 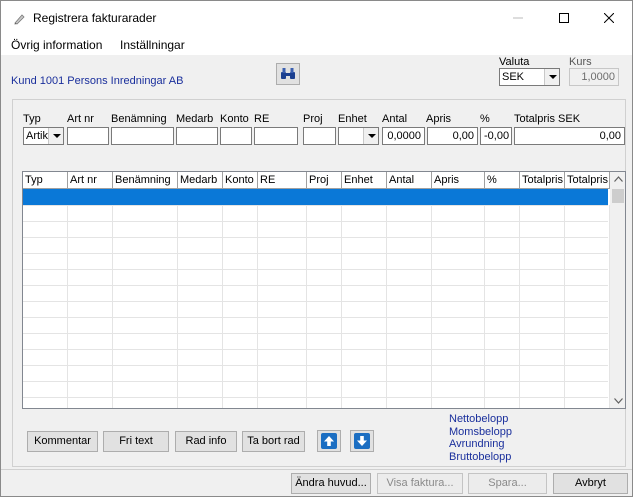 I want to click on window-title: Registrera fakturarader, so click(x=95, y=18).